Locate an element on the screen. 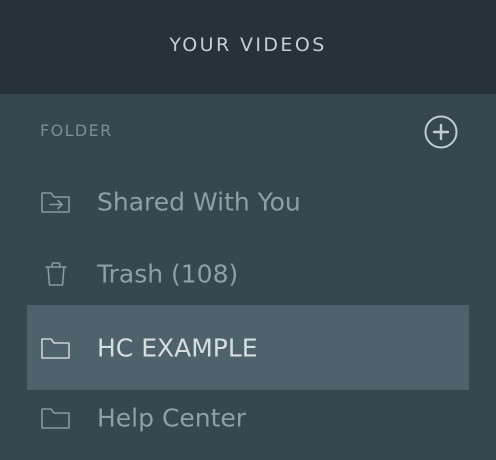 The image size is (496, 460). plus-circle-icon is located at coordinates (441, 132).